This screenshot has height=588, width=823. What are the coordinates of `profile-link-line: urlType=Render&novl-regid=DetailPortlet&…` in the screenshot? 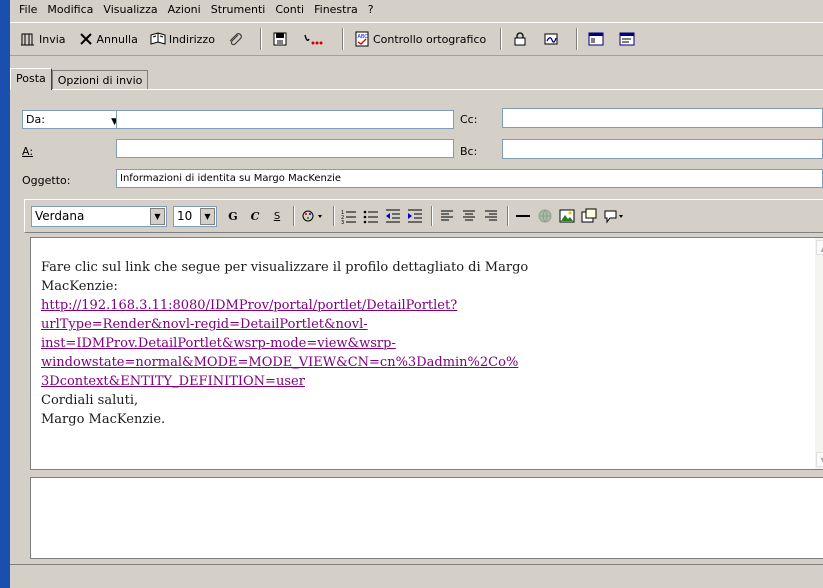 It's located at (426, 324).